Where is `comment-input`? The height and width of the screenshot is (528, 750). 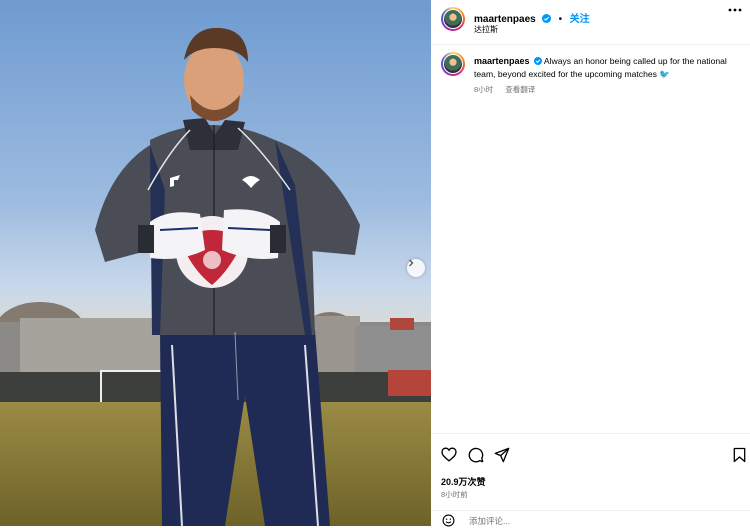
comment-input is located at coordinates (569, 521).